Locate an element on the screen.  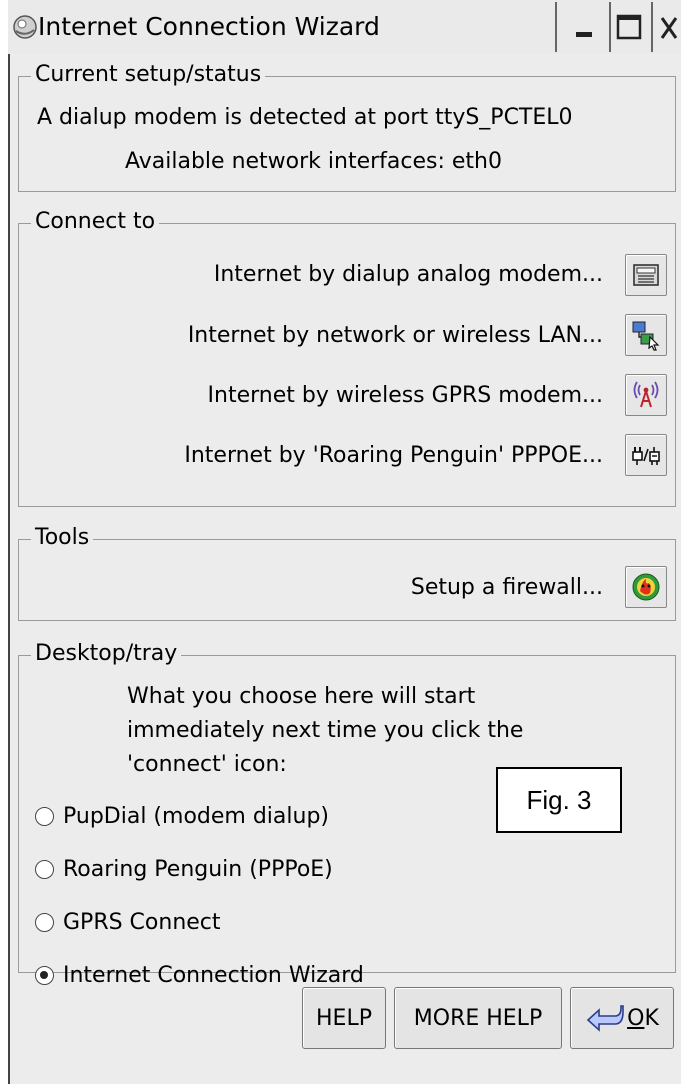
close-icon is located at coordinates (669, 28).